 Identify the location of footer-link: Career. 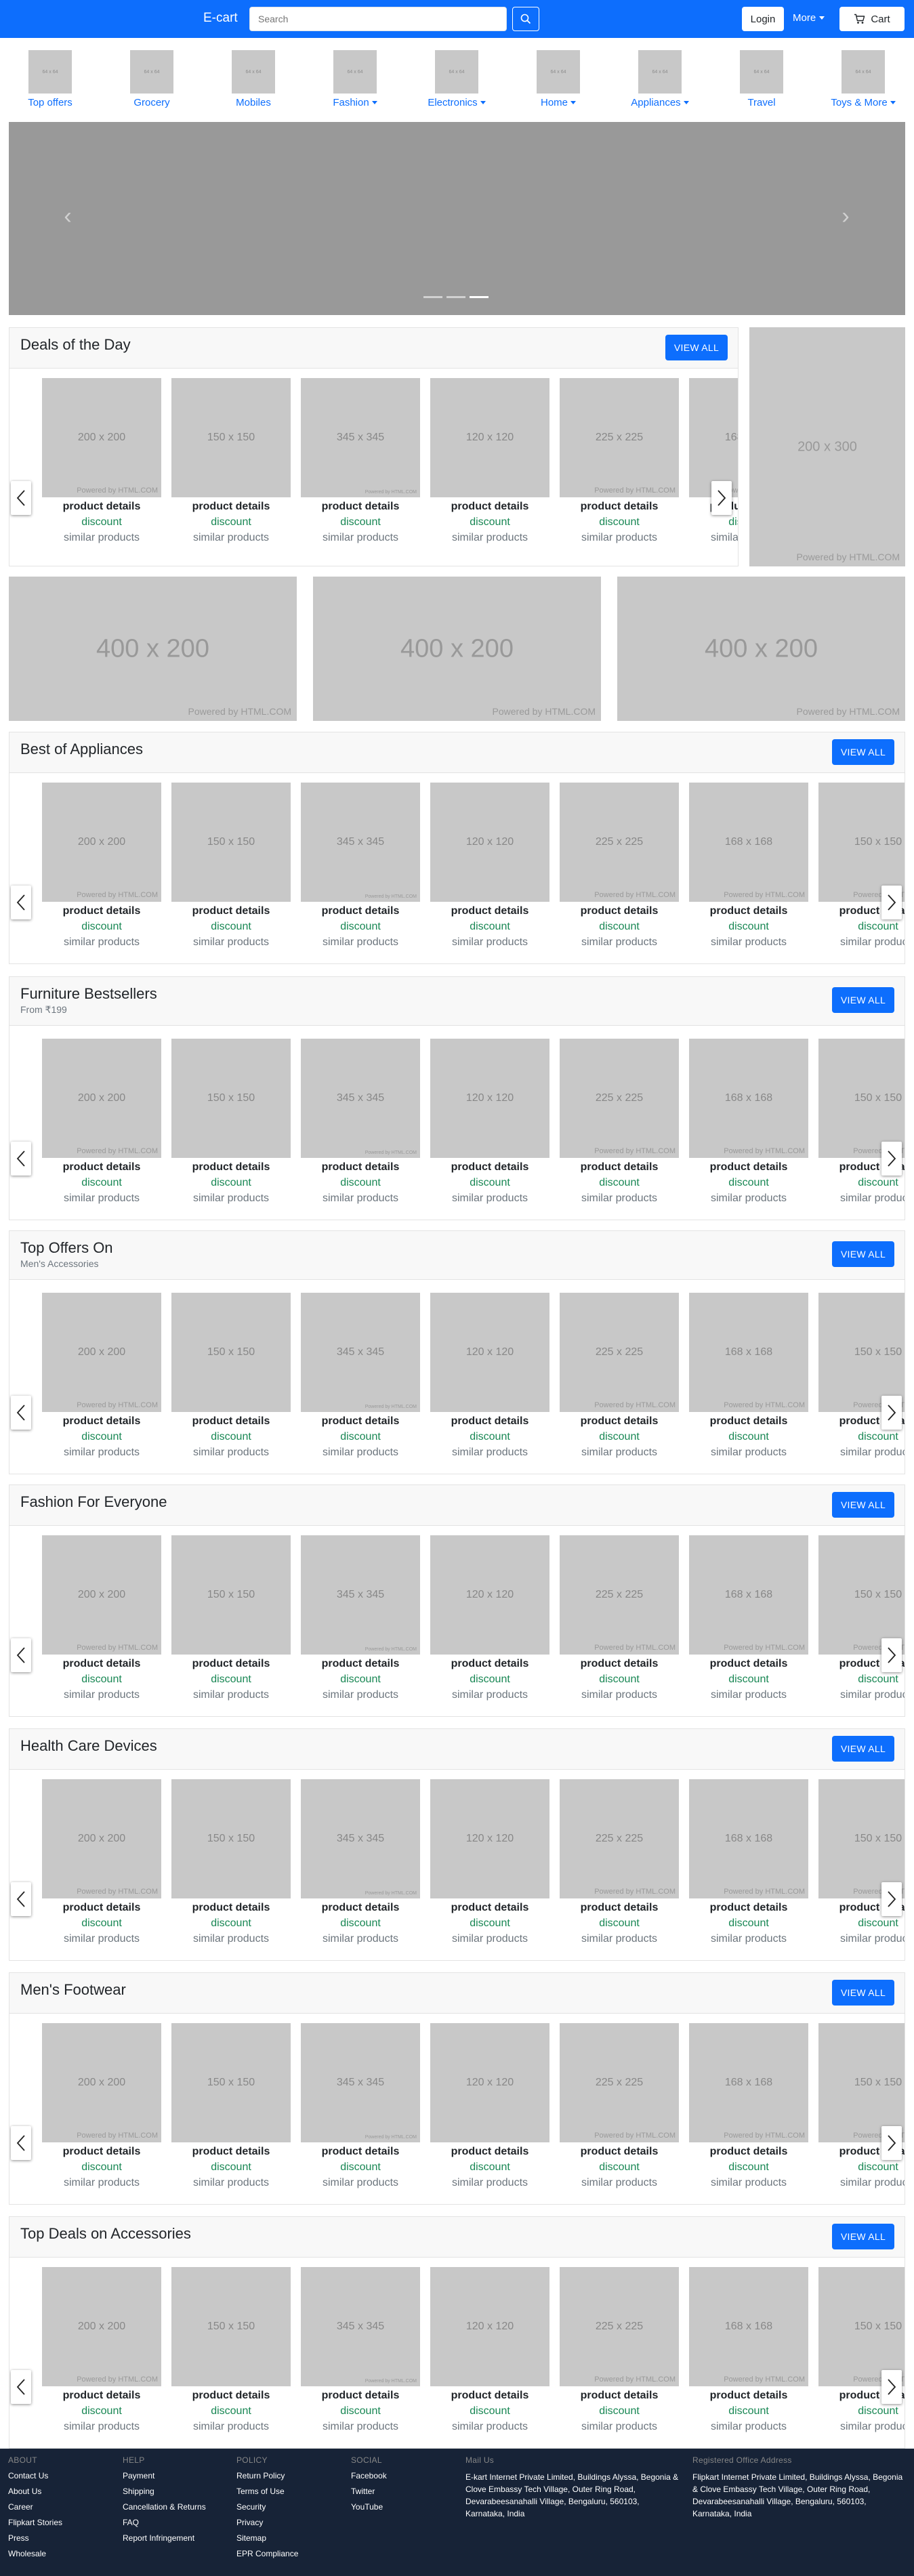
(35, 2507).